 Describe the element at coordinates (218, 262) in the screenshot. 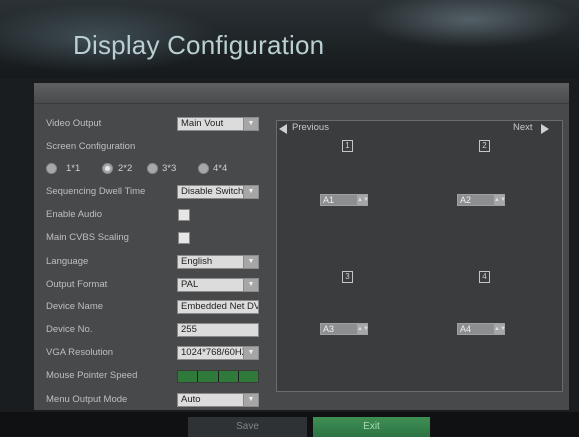

I see `language-select: English ▼` at that location.